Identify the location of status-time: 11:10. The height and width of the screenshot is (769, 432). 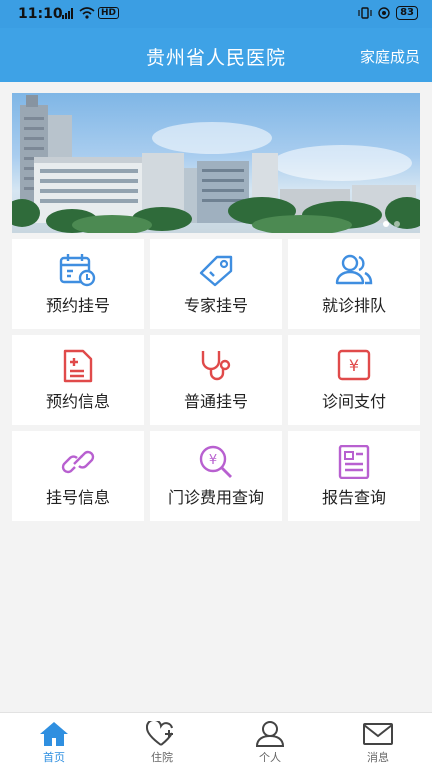
(40, 14).